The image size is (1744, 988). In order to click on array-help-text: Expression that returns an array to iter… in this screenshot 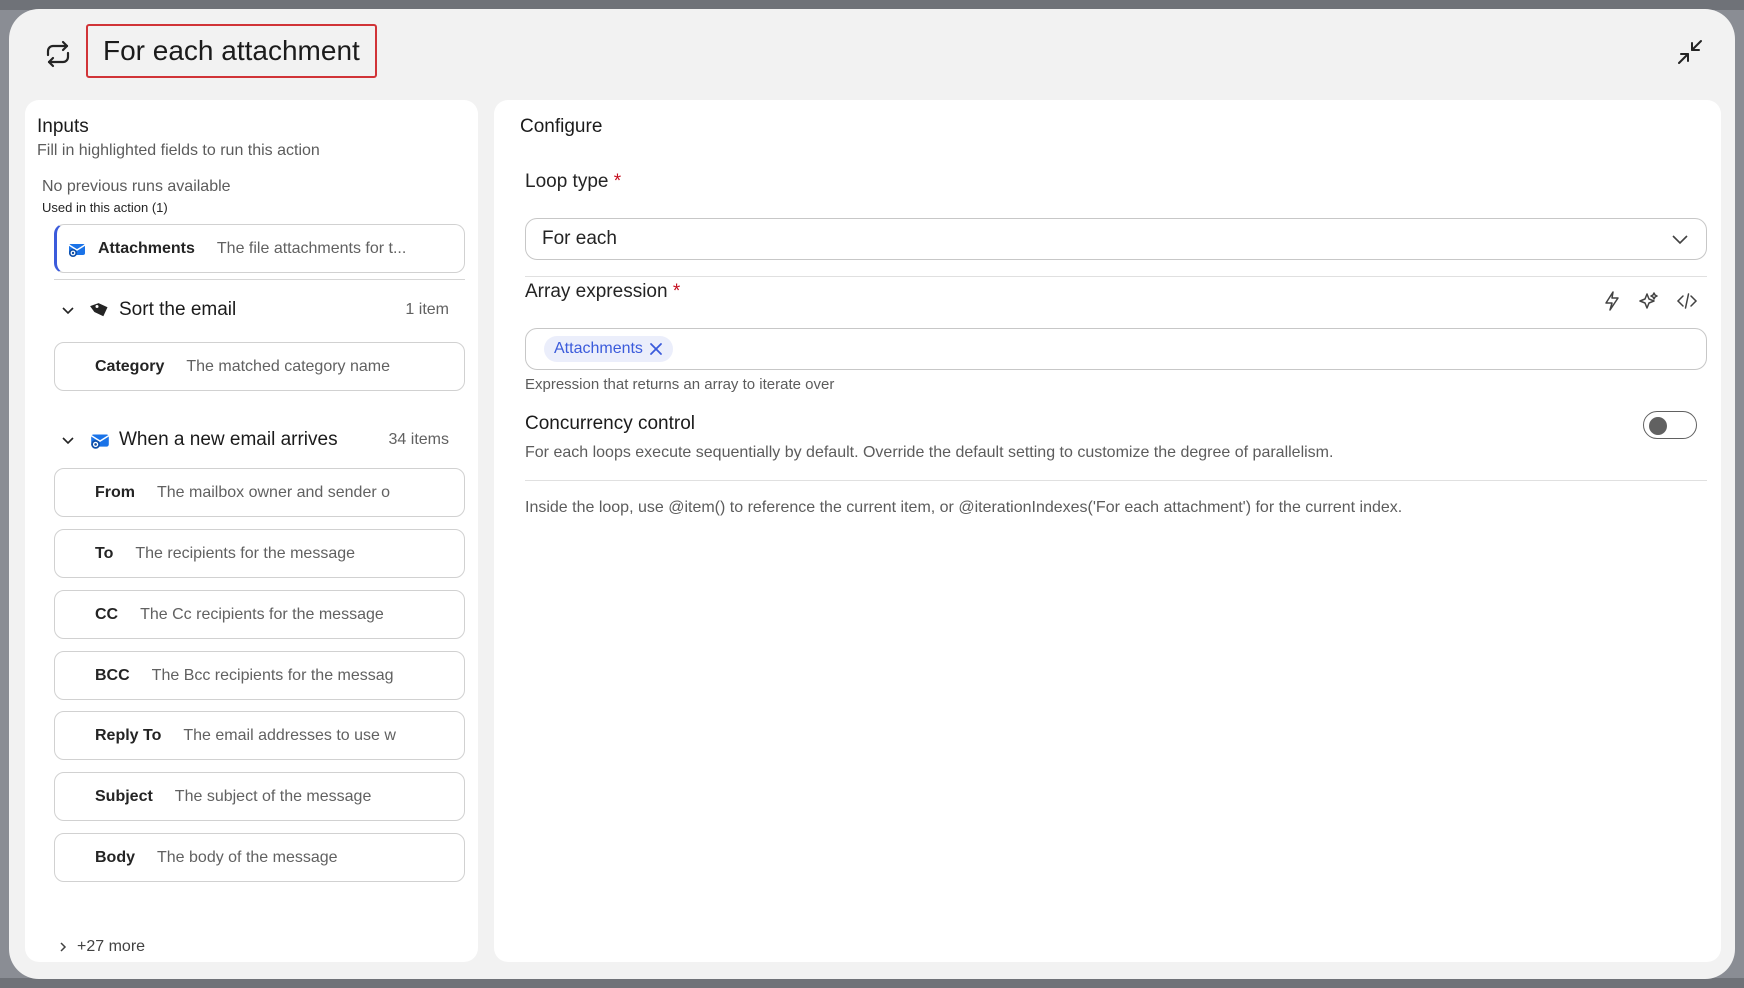, I will do `click(680, 384)`.